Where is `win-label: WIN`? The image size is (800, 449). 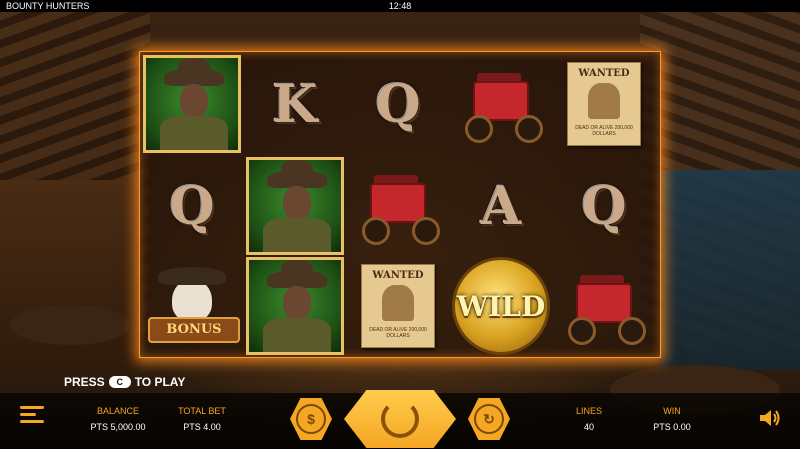 win-label: WIN is located at coordinates (672, 411).